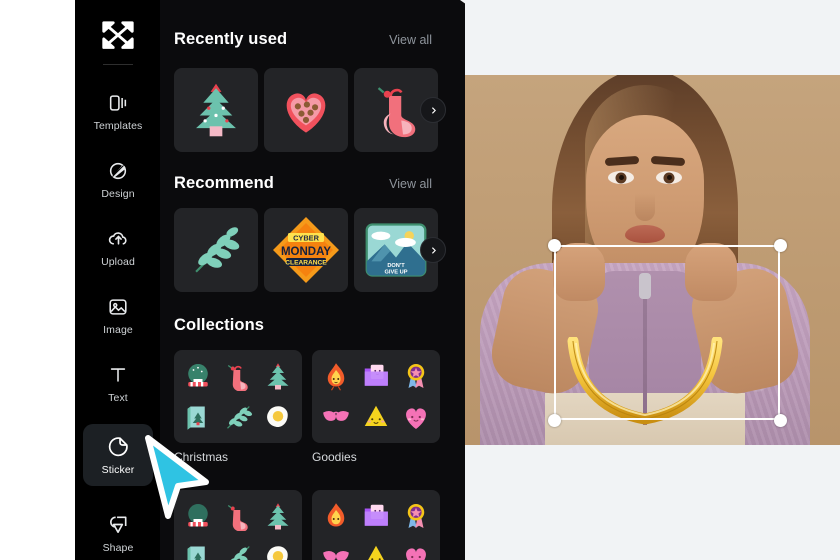  Describe the element at coordinates (396, 273) in the screenshot. I see `svg-text: GIVE UP` at that location.